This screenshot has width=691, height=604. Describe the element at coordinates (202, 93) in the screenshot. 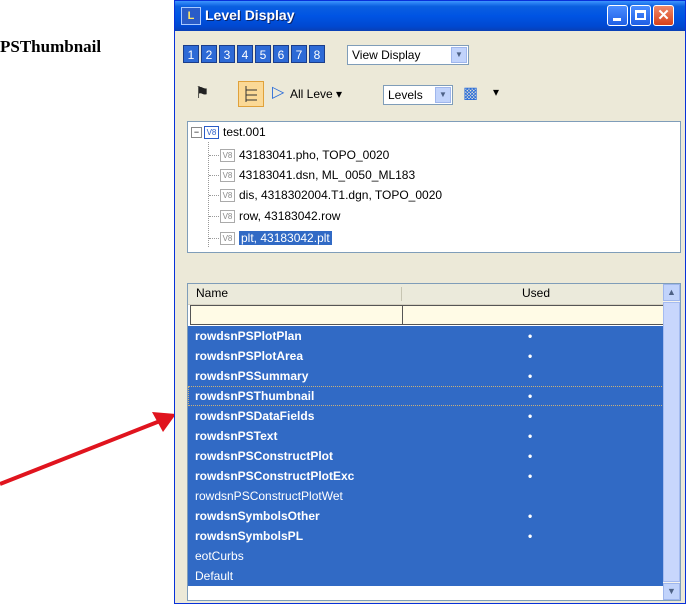

I see `flag-icon: ⚑` at that location.